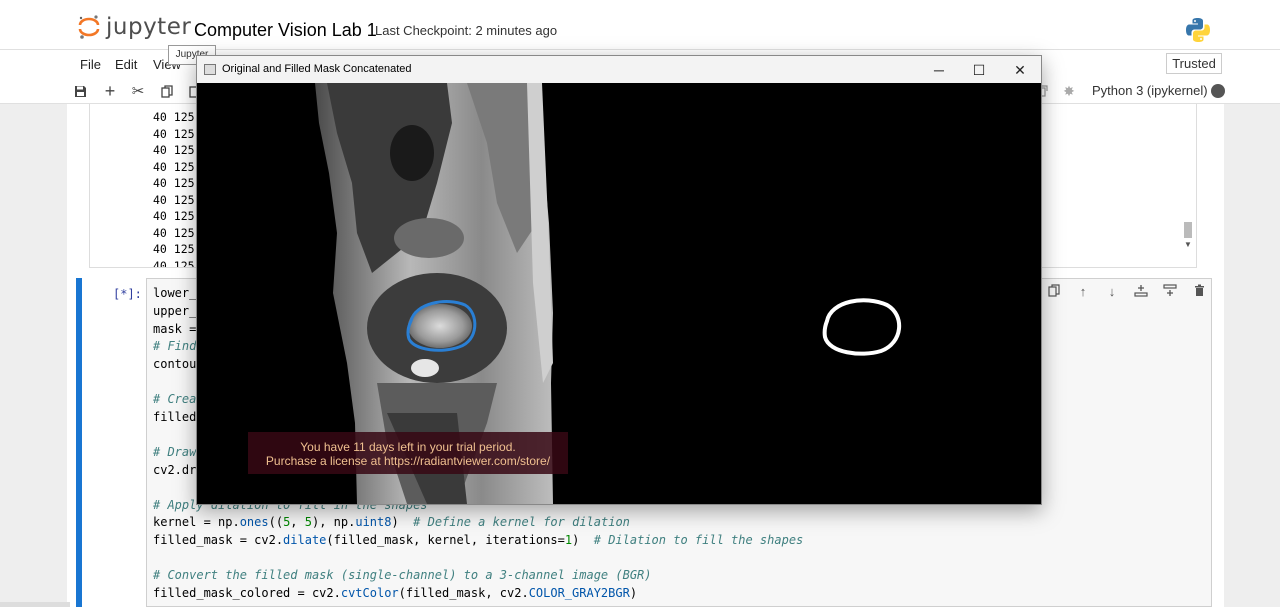 The height and width of the screenshot is (607, 1280). I want to click on trusted-badge: Trusted, so click(1194, 63).